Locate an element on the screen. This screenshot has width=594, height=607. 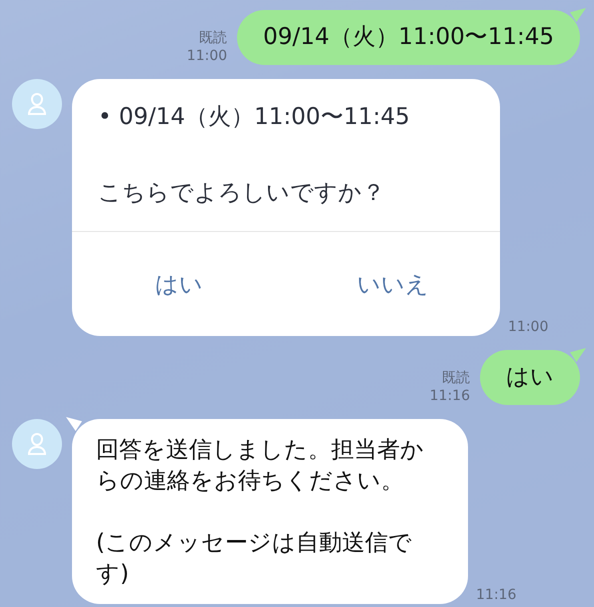
option-text: • 09/14（火）11:00〜11:45 is located at coordinates (254, 117).